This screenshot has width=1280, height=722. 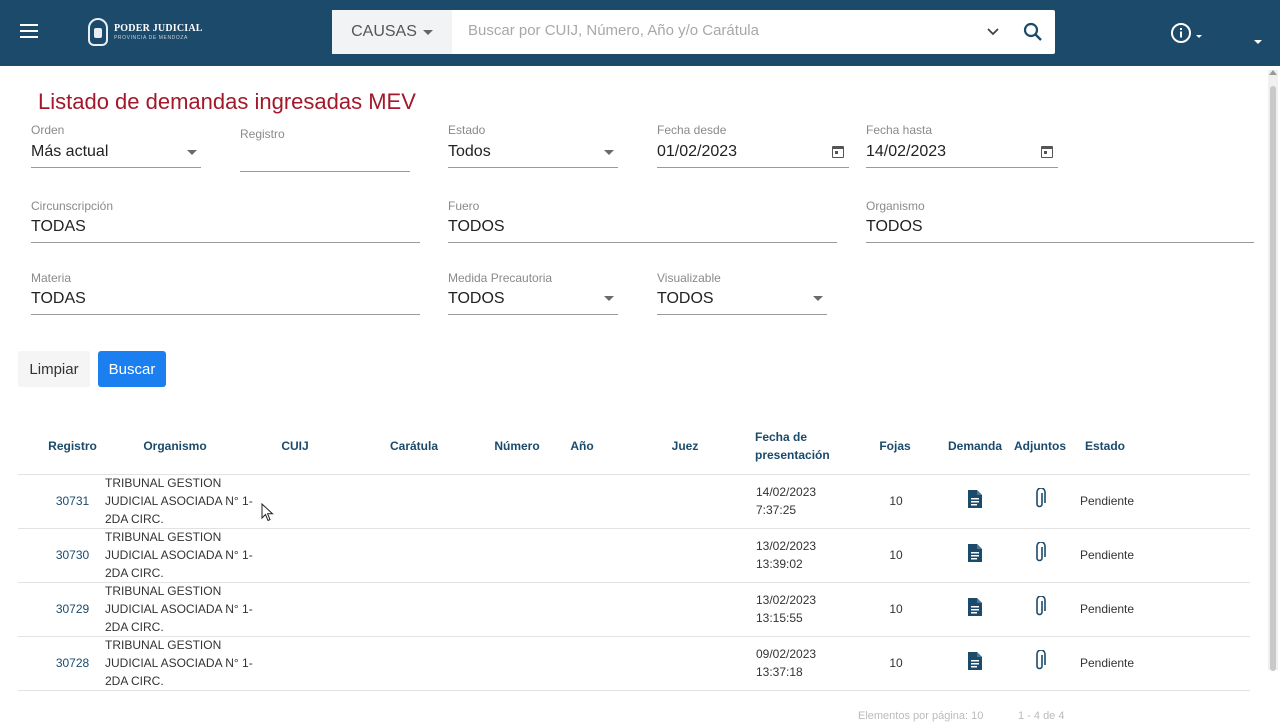 I want to click on logo: PODER JUDICIAL PROVINCIA DE MENDOZA, so click(x=145, y=32).